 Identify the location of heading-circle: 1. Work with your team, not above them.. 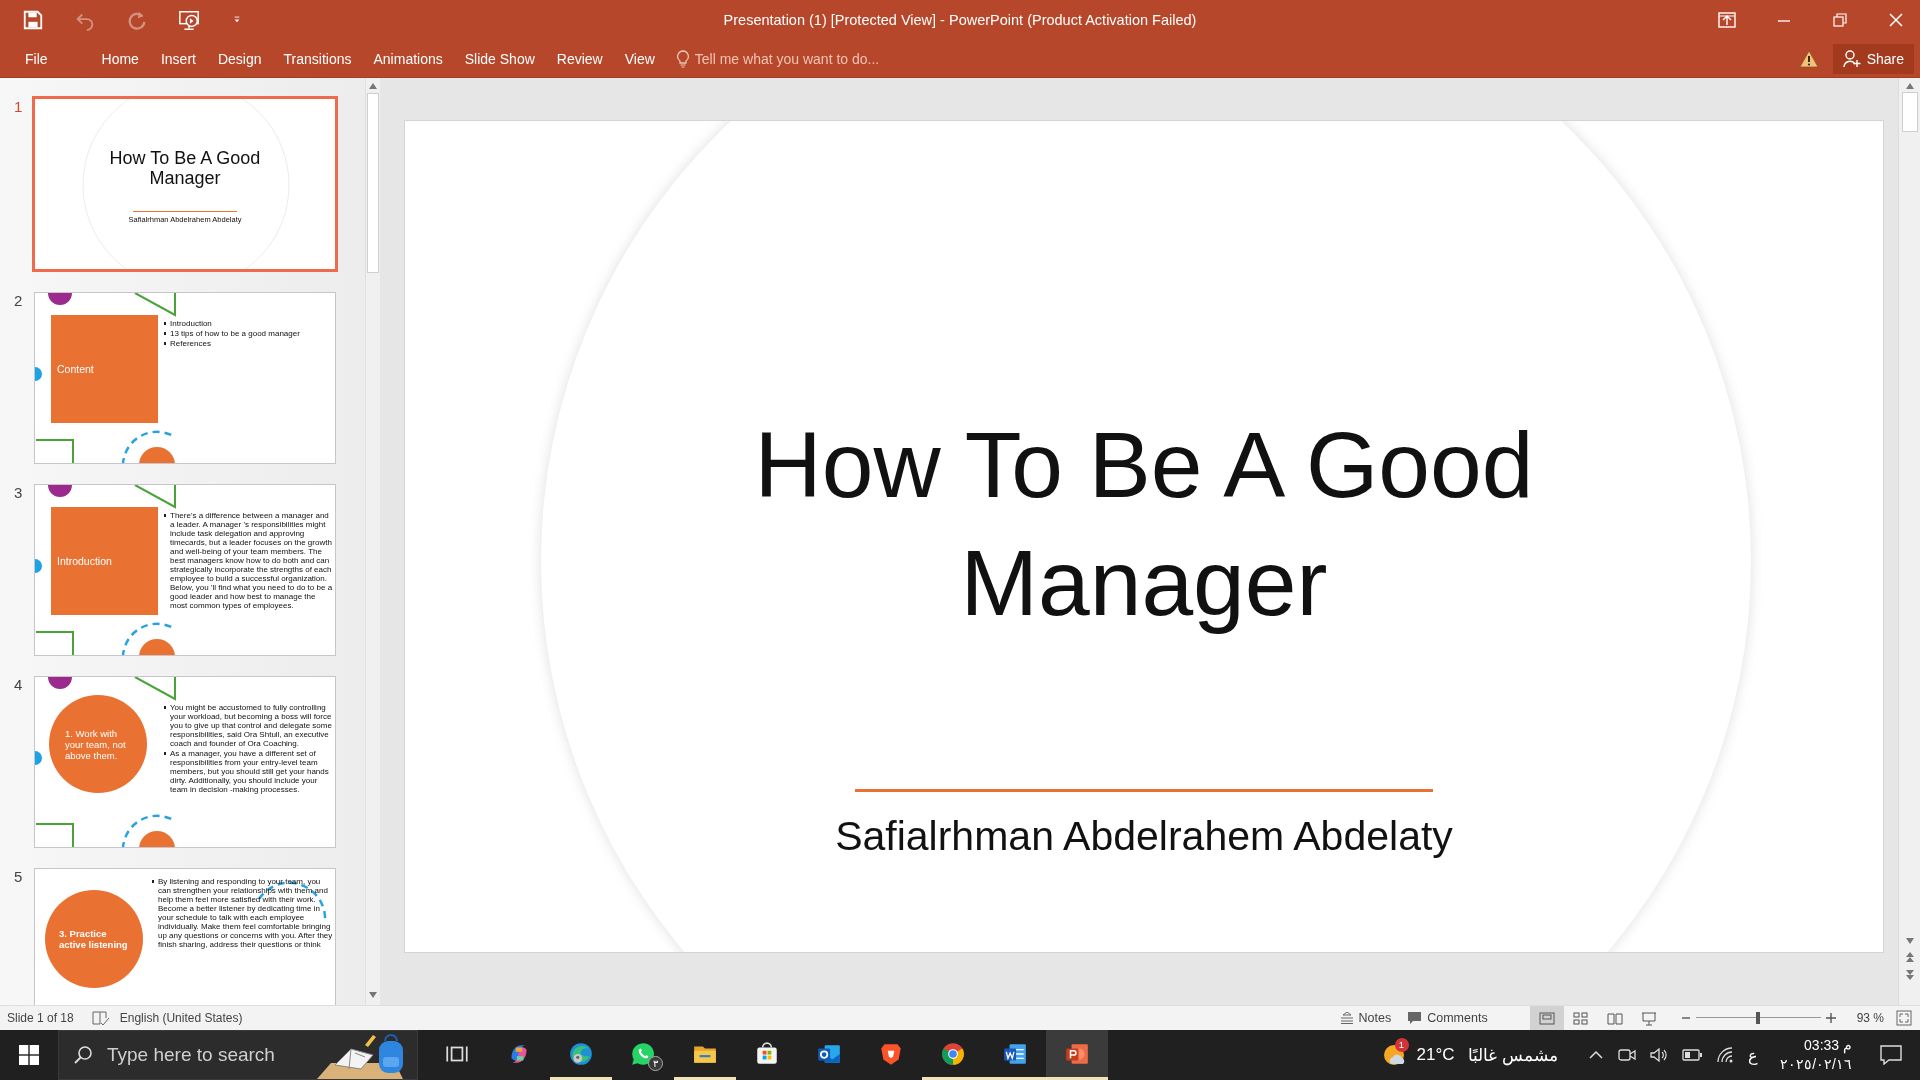
(98, 744).